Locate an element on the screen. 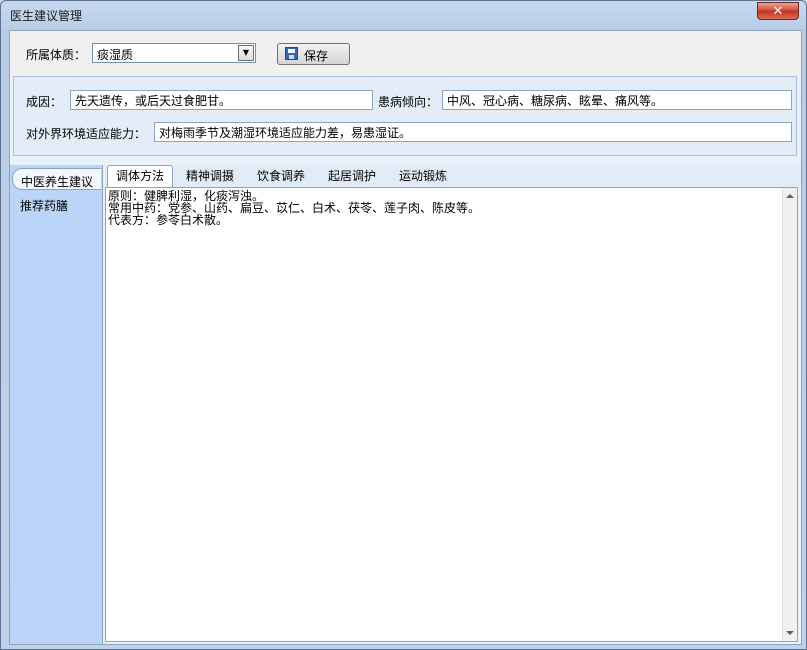 This screenshot has width=807, height=650. tendency-label: 患病倾向： is located at coordinates (408, 102).